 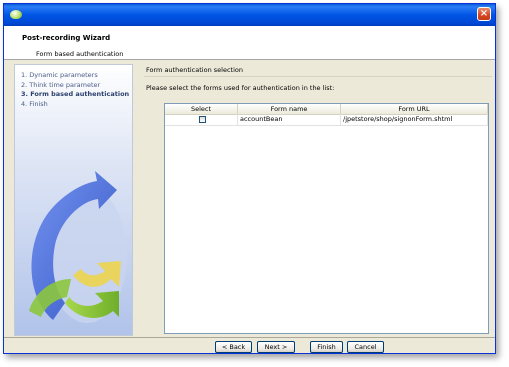 I want to click on form-url-cell: /jpetstore/shop/signonForm.shtml, so click(x=414, y=119).